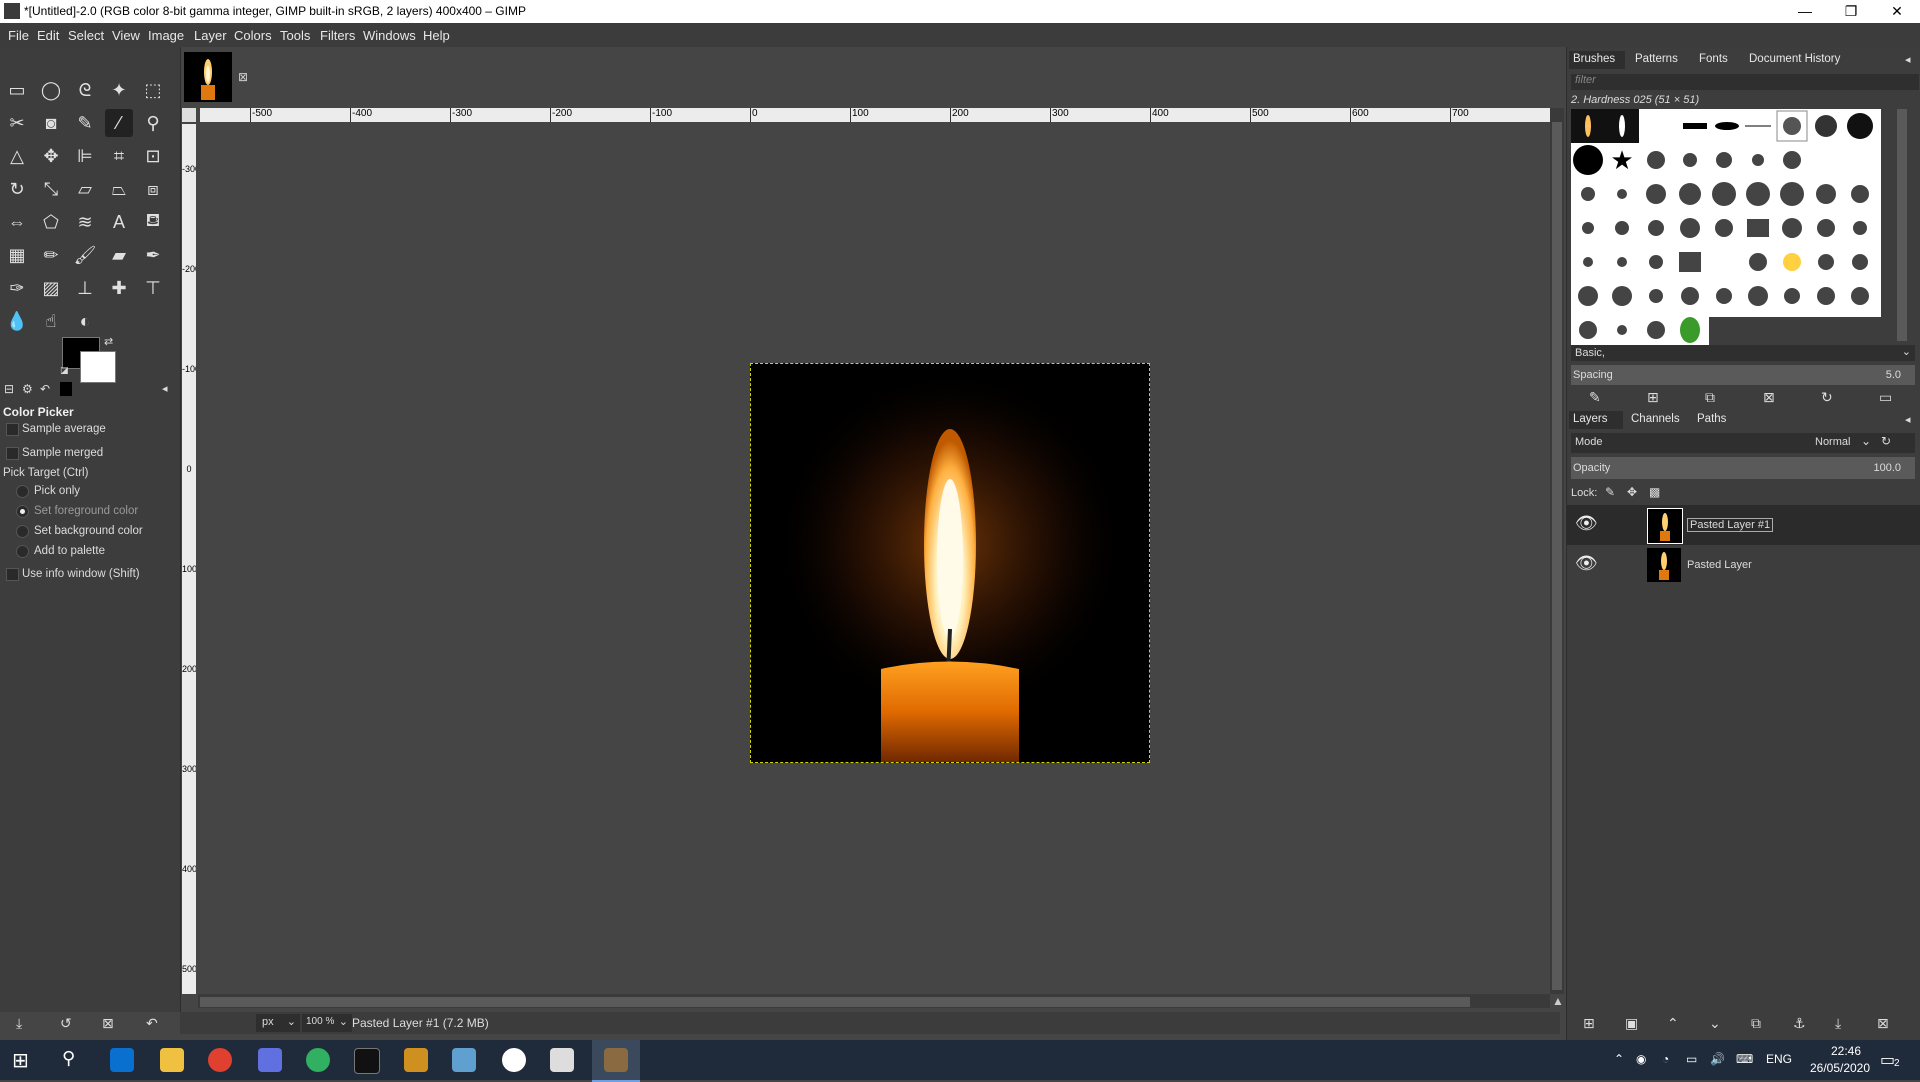 This screenshot has height=1082, width=1920. I want to click on crop-icon: ⌗, so click(119, 156).